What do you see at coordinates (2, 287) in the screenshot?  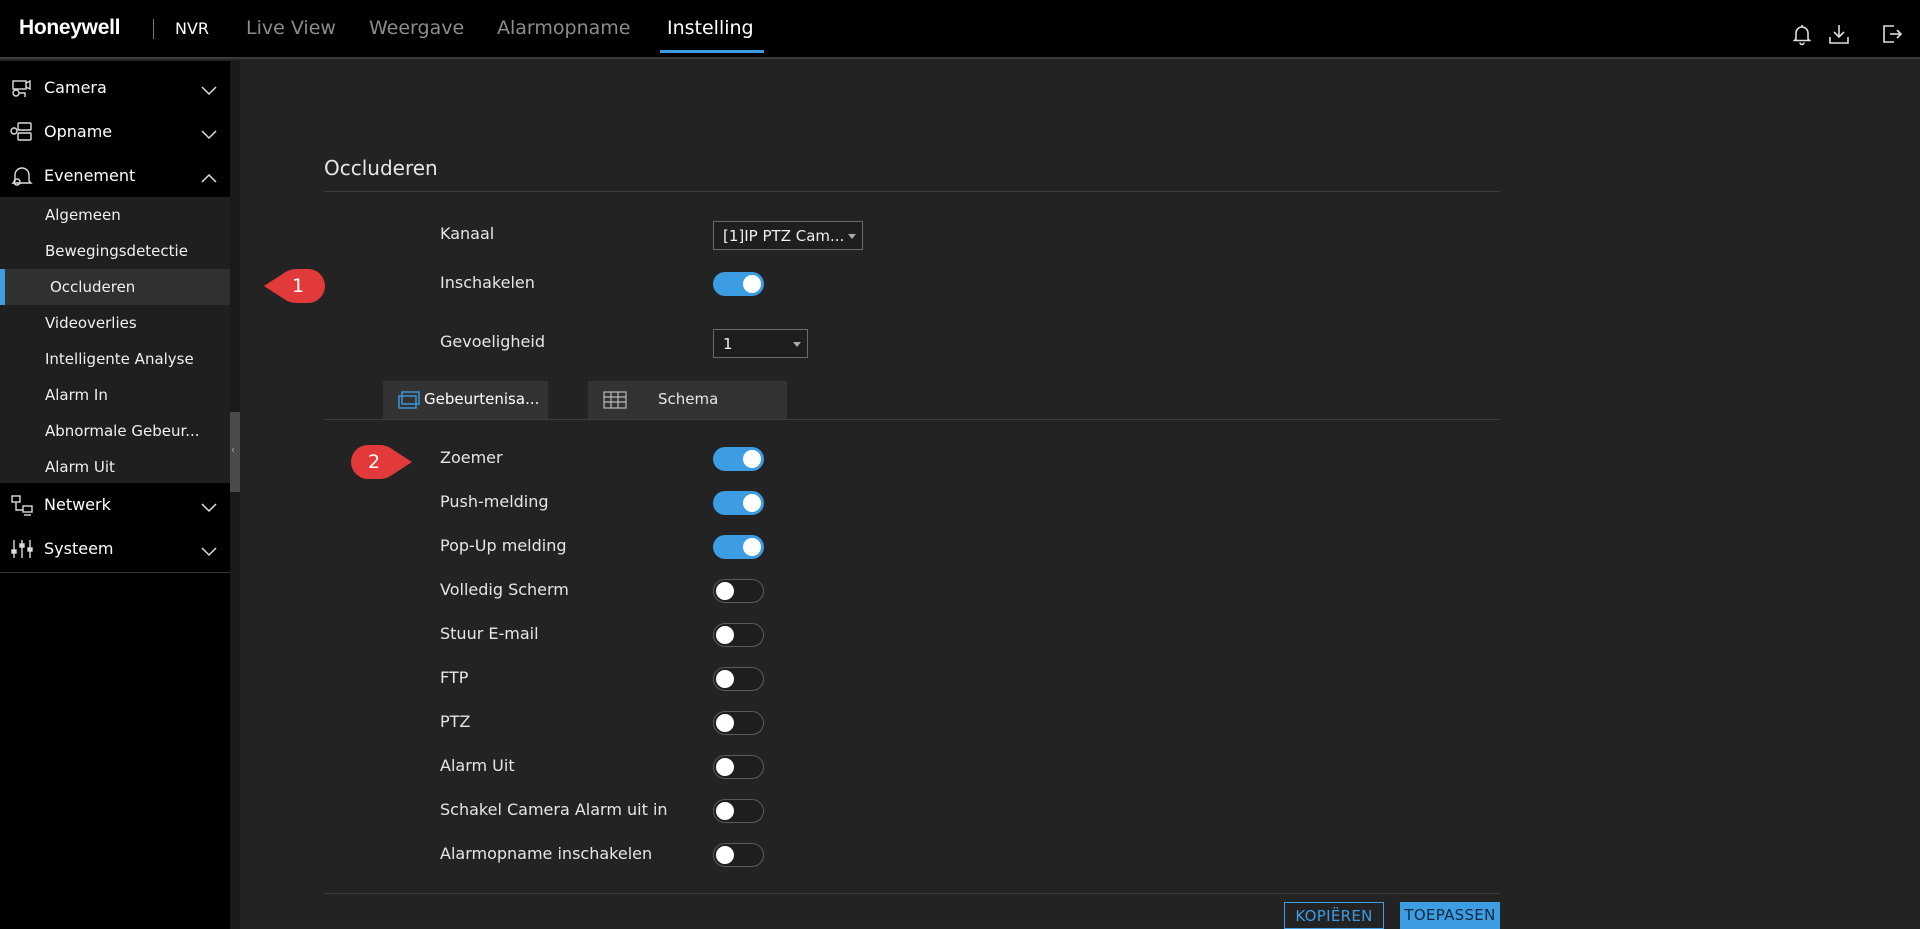 I see `active-item-indicator` at bounding box center [2, 287].